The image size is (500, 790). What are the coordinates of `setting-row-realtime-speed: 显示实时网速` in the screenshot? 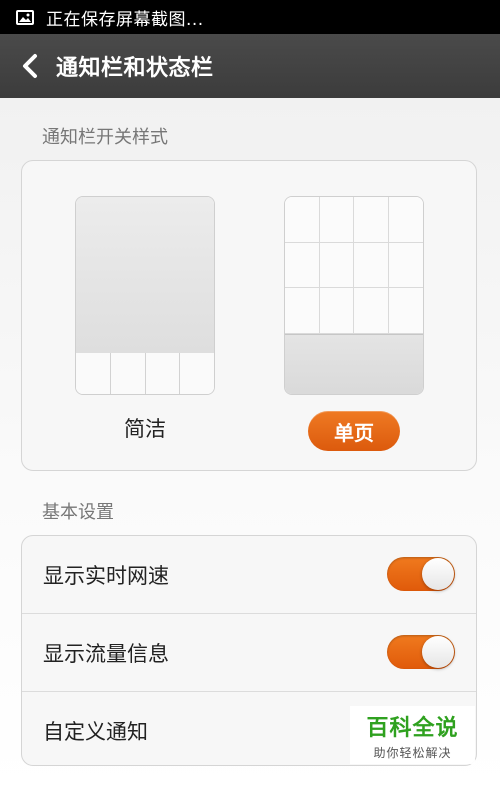 It's located at (249, 575).